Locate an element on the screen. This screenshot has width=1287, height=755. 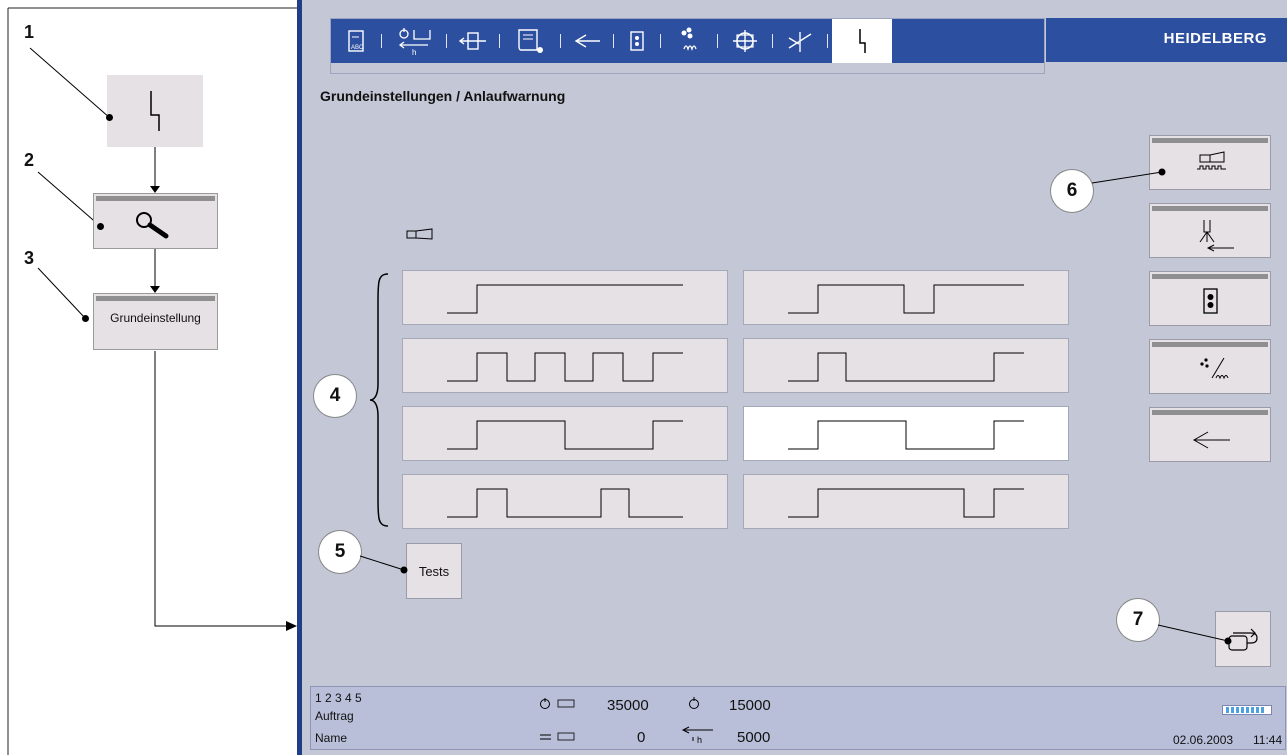
tab-paper is located at coordinates (530, 41).